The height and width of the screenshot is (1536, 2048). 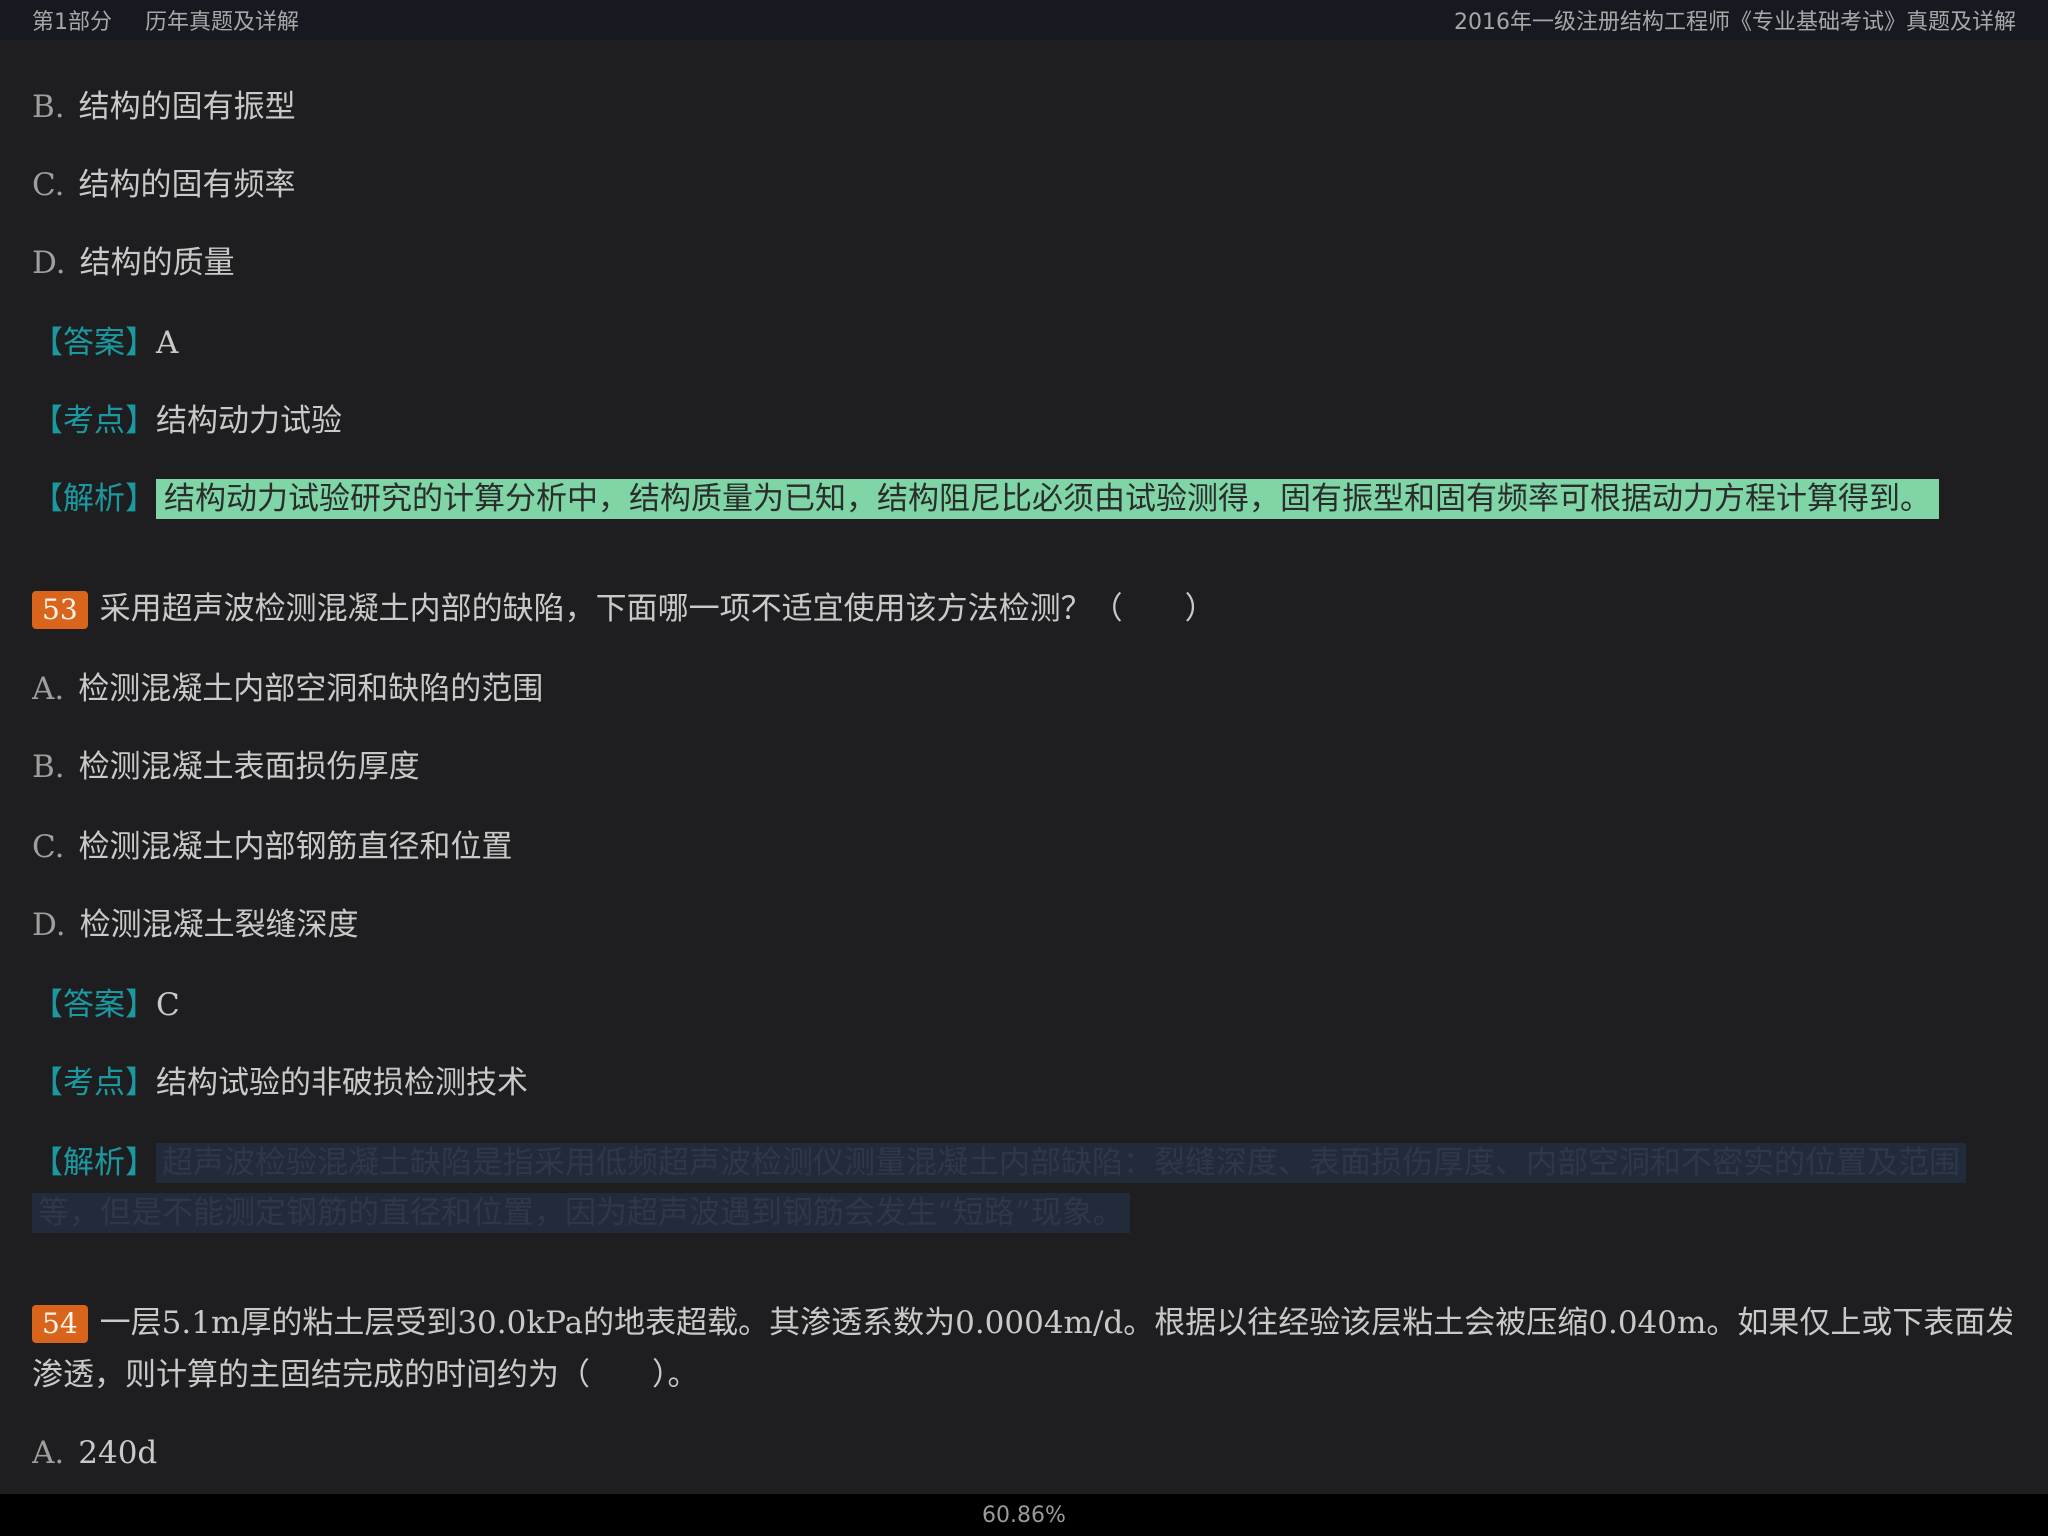 I want to click on reader-header: 第1部分 历年真题及详解 2016年一级注册结构工程师《专业基础考试》真题及详解, so click(x=1024, y=20).